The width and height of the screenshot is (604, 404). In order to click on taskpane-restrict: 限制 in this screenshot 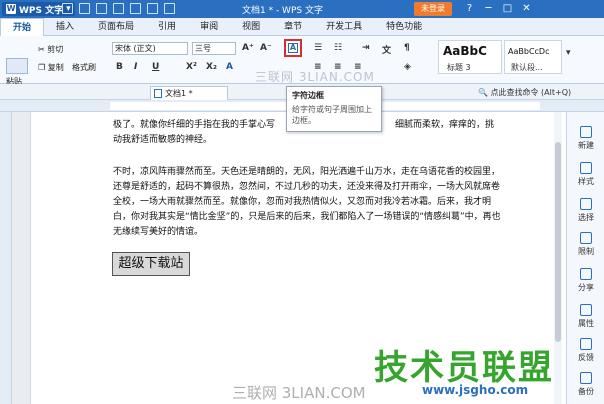, I will do `click(585, 244)`.